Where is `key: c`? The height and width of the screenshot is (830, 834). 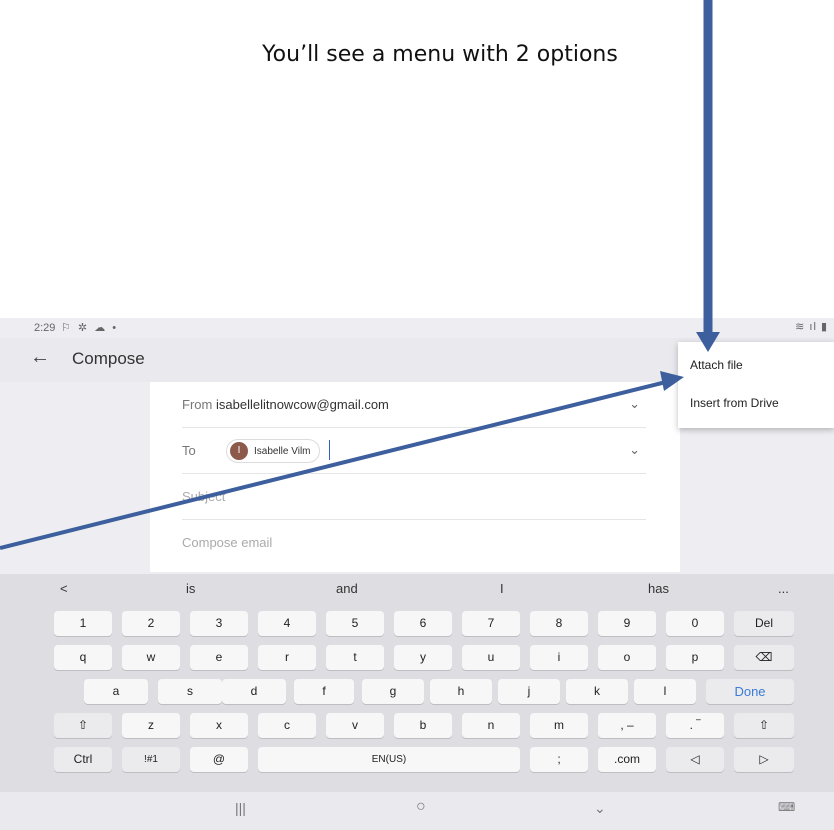
key: c is located at coordinates (287, 725).